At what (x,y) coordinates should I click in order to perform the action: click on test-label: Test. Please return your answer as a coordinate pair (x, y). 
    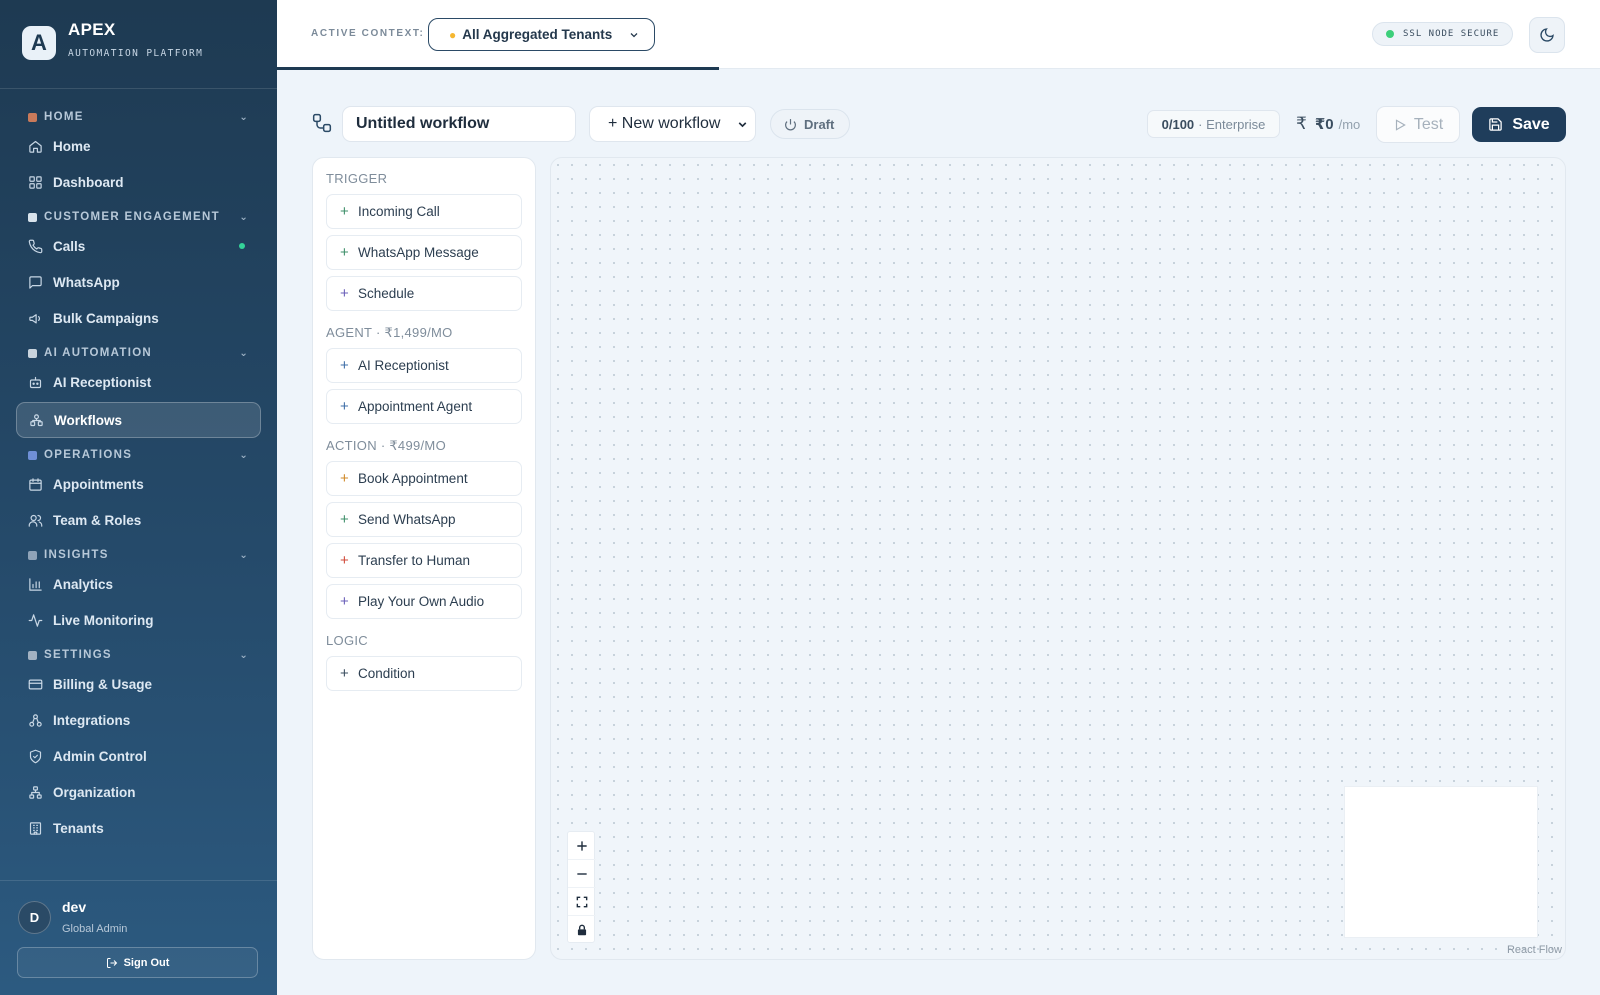
    Looking at the image, I should click on (1428, 124).